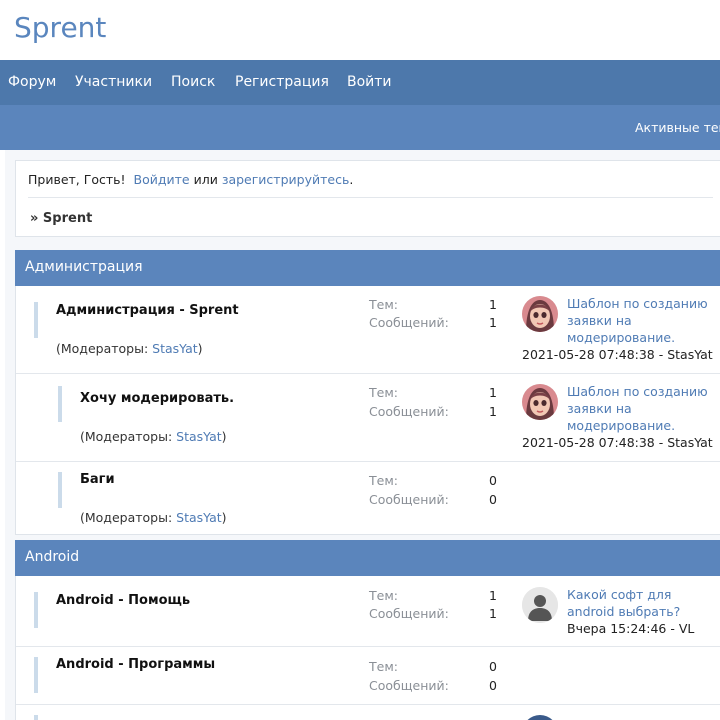  What do you see at coordinates (32, 82) in the screenshot?
I see `nav-forum: Форум` at bounding box center [32, 82].